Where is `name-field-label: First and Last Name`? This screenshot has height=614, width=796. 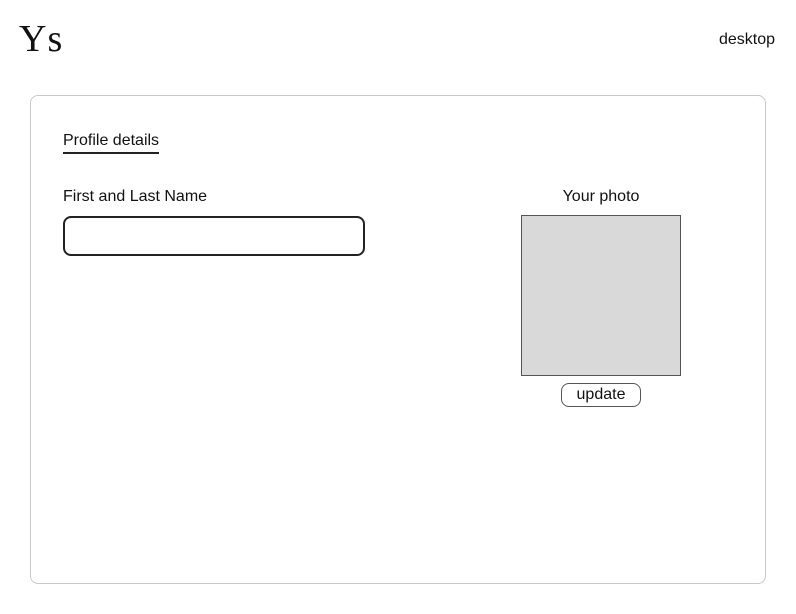
name-field-label: First and Last Name is located at coordinates (135, 196).